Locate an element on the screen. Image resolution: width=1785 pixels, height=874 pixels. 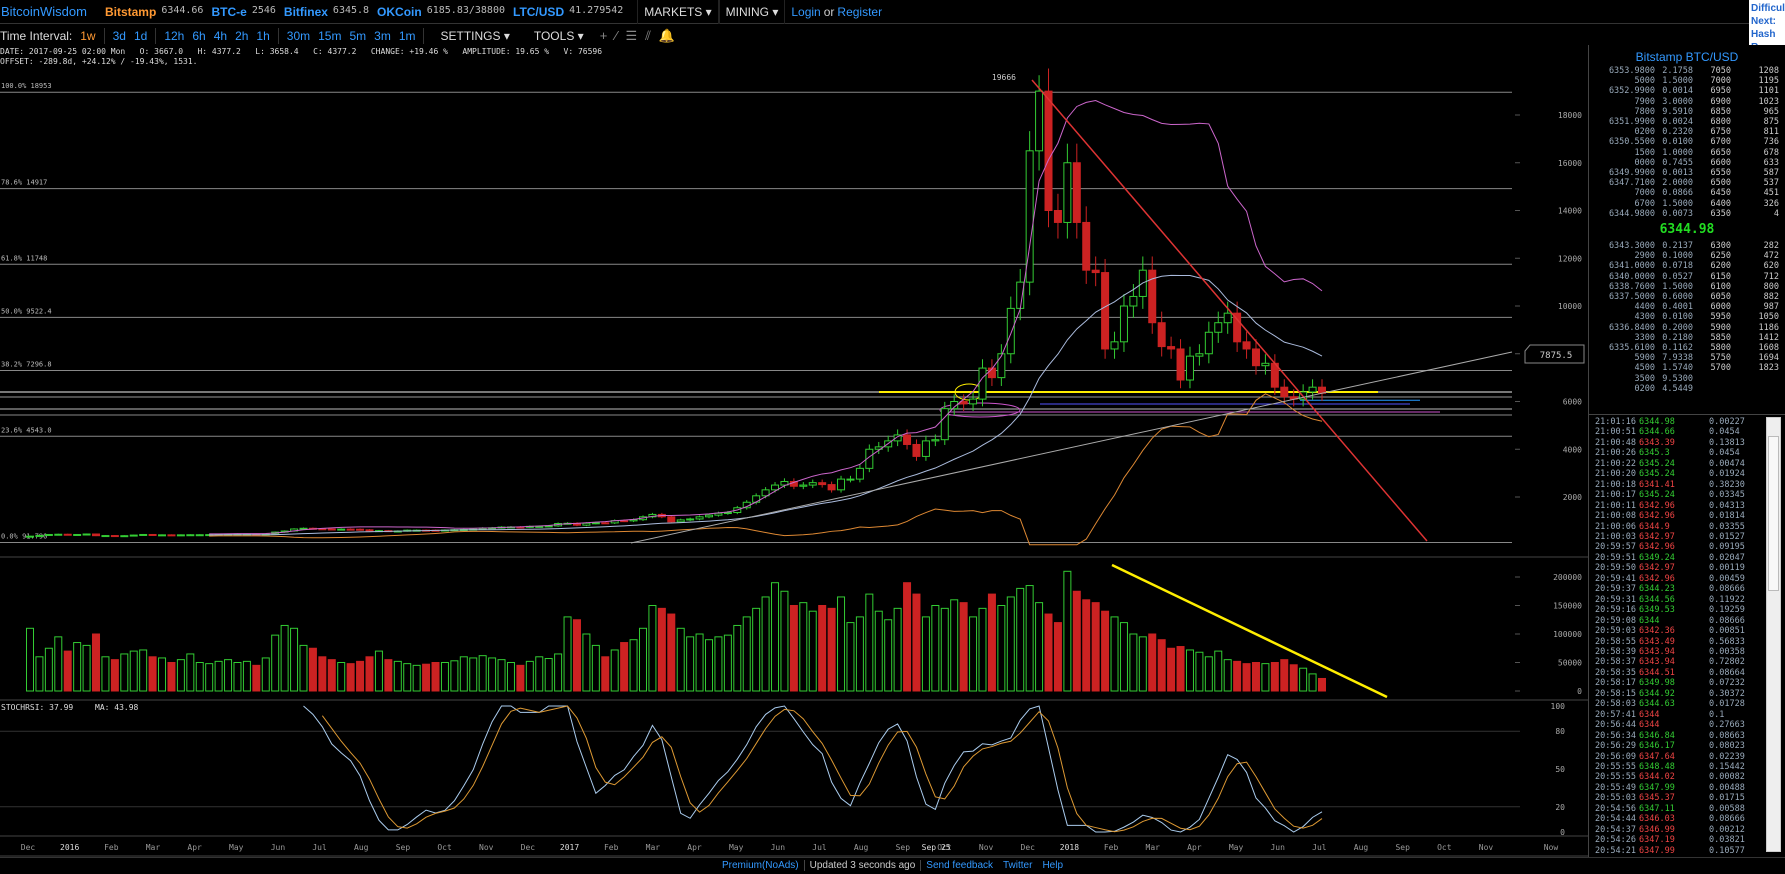
ticker-ltc/usd: LTC/USD is located at coordinates (538, 12).